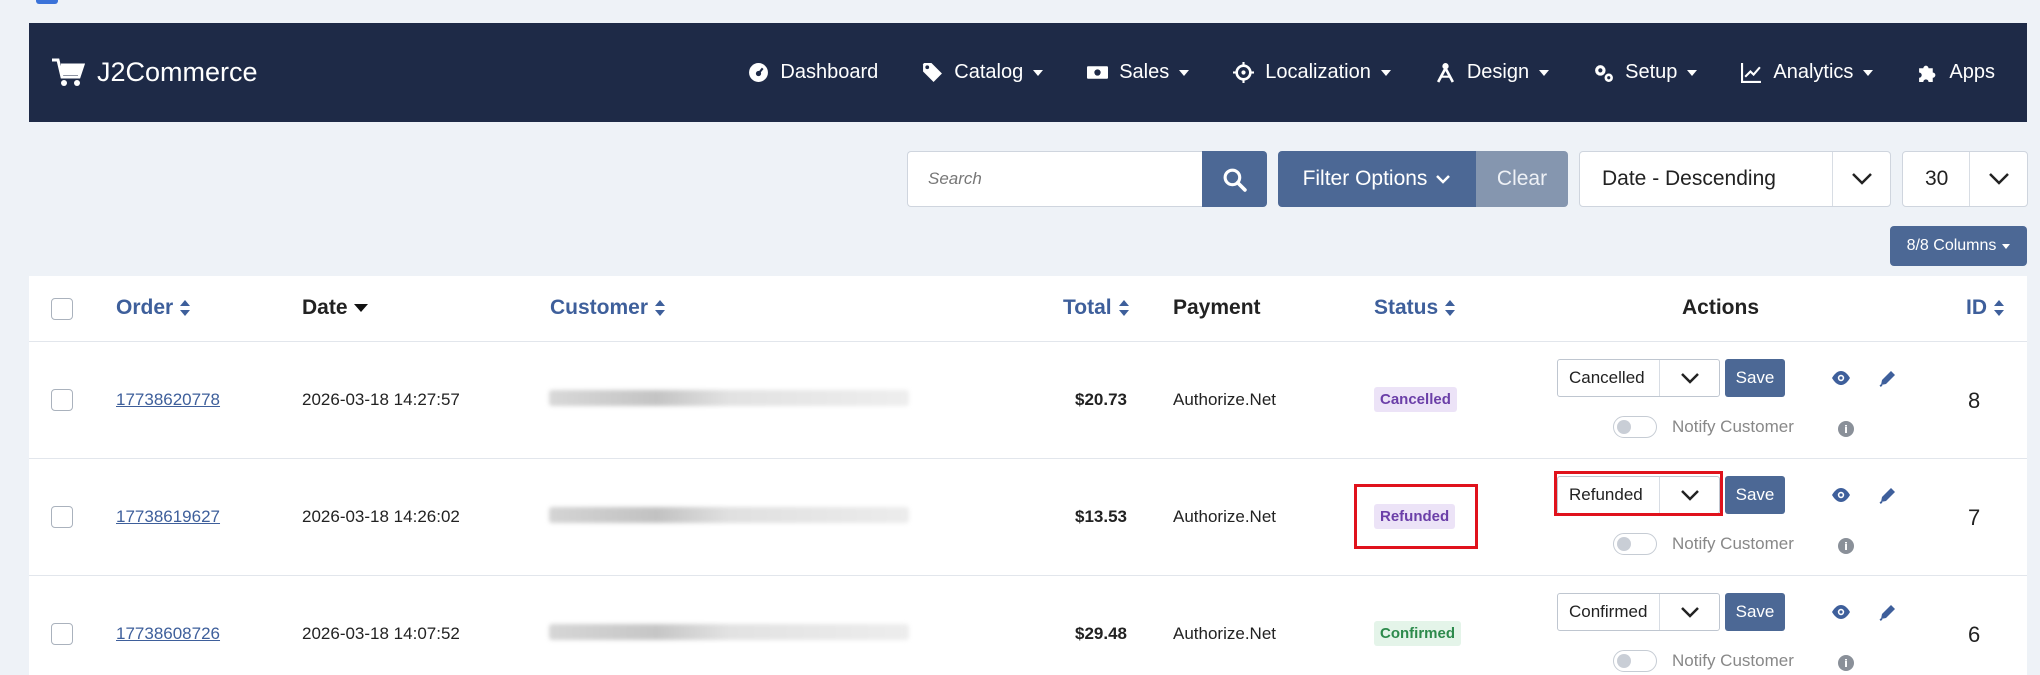  I want to click on limit-select: 30, so click(1965, 179).